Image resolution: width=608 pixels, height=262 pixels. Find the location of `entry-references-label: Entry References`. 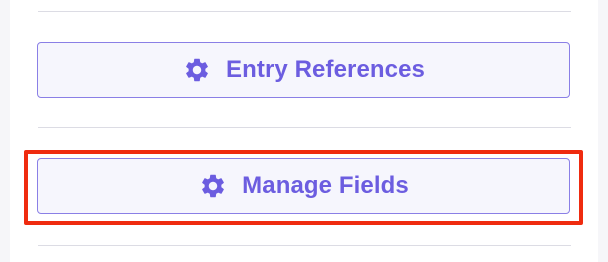

entry-references-label: Entry References is located at coordinates (325, 69).